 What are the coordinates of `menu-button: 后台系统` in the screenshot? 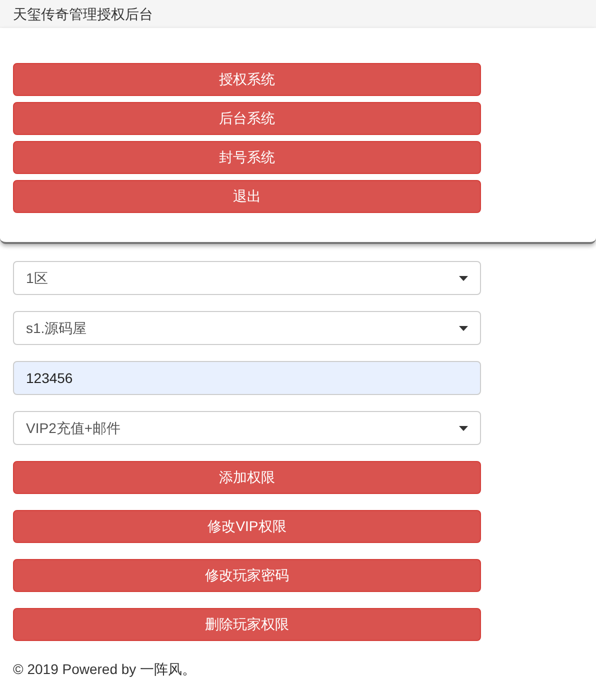 It's located at (247, 118).